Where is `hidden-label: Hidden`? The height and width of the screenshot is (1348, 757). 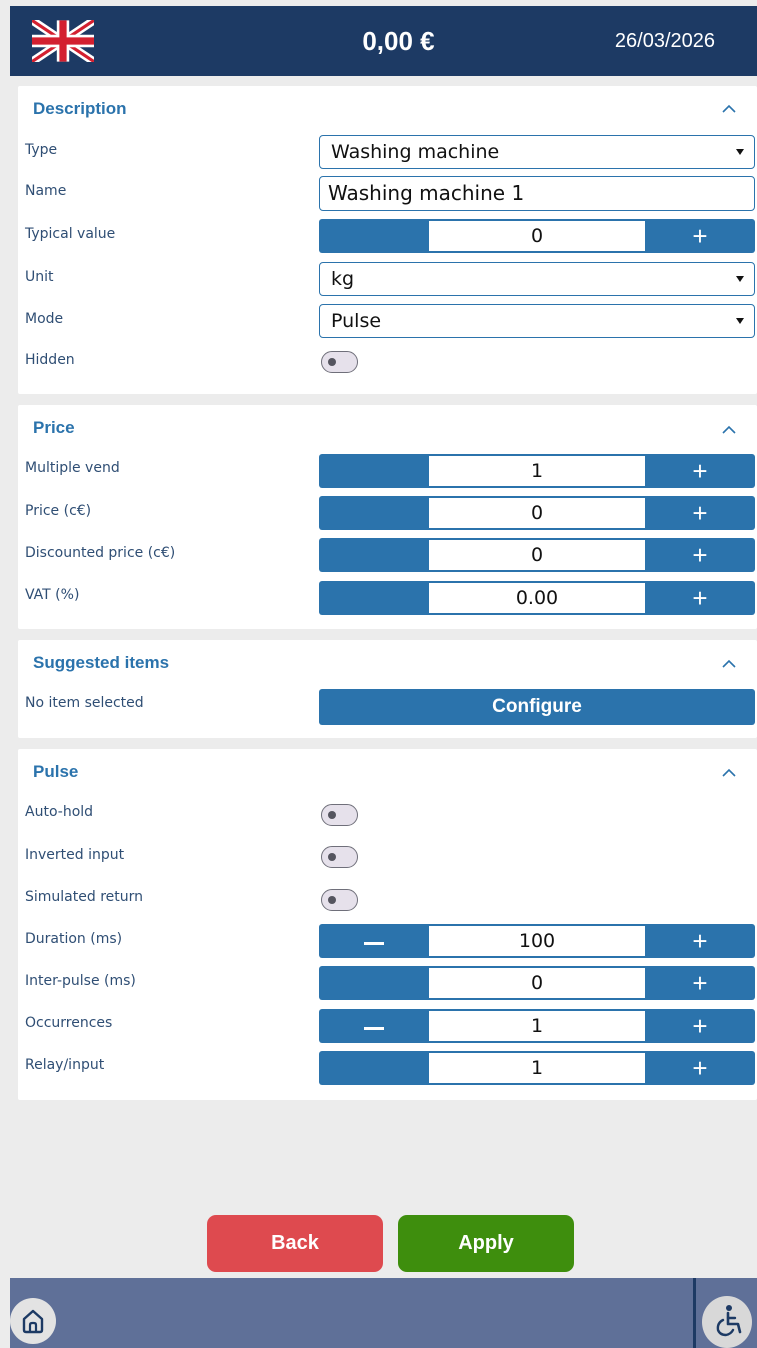
hidden-label: Hidden is located at coordinates (50, 360).